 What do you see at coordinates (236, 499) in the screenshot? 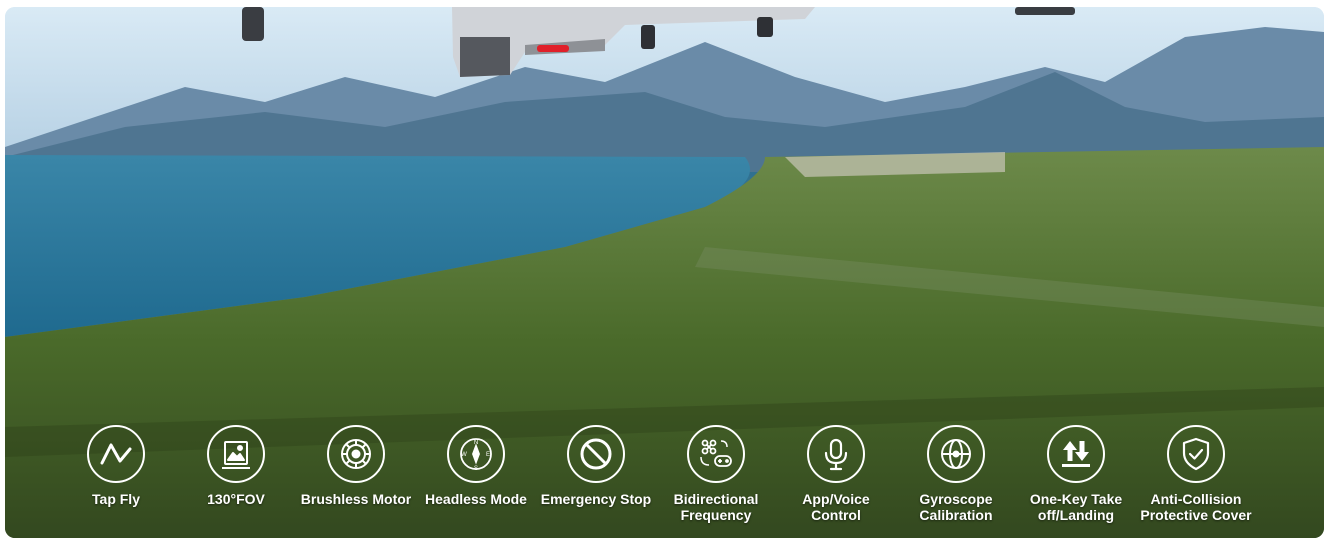
I see `feature-label: 130°FOV` at bounding box center [236, 499].